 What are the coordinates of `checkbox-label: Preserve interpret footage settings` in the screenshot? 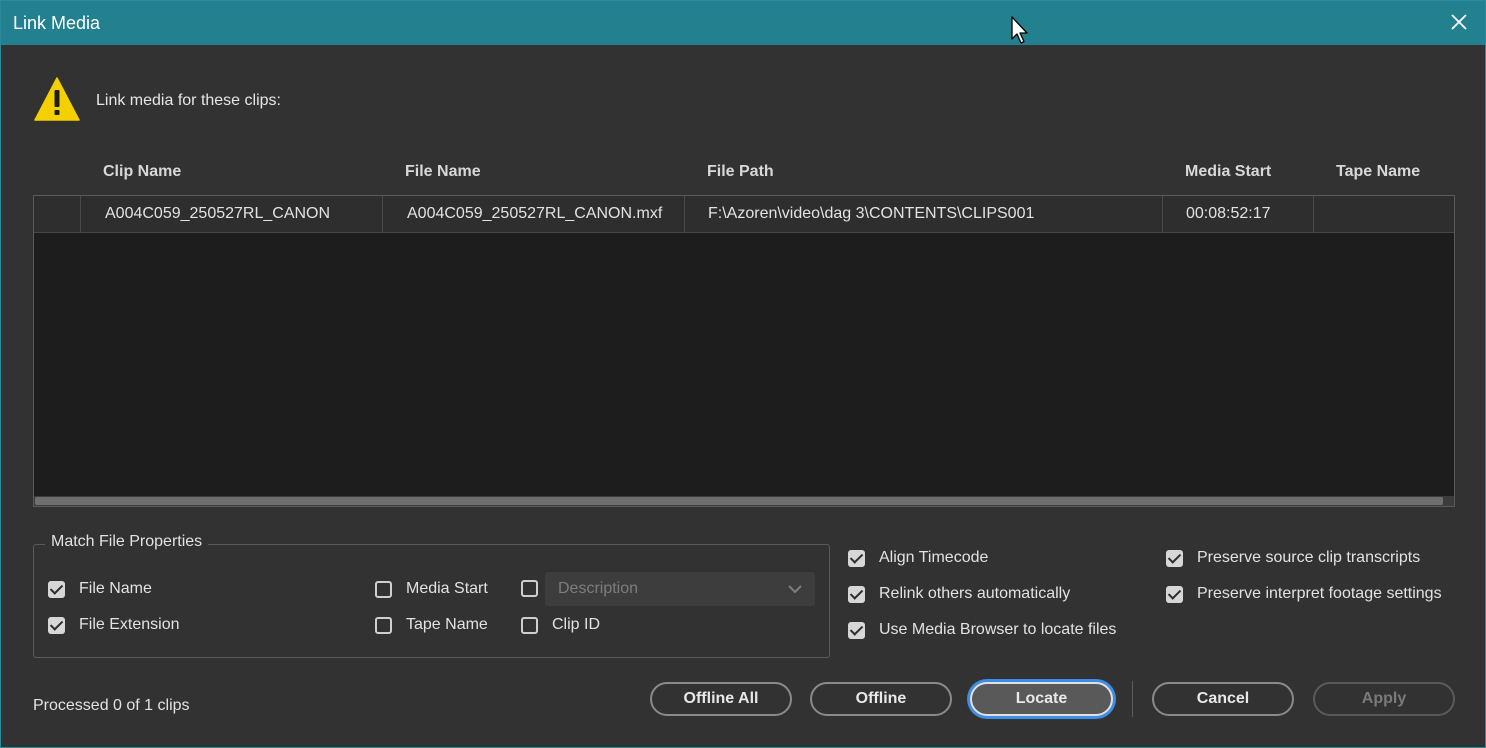 It's located at (1319, 593).